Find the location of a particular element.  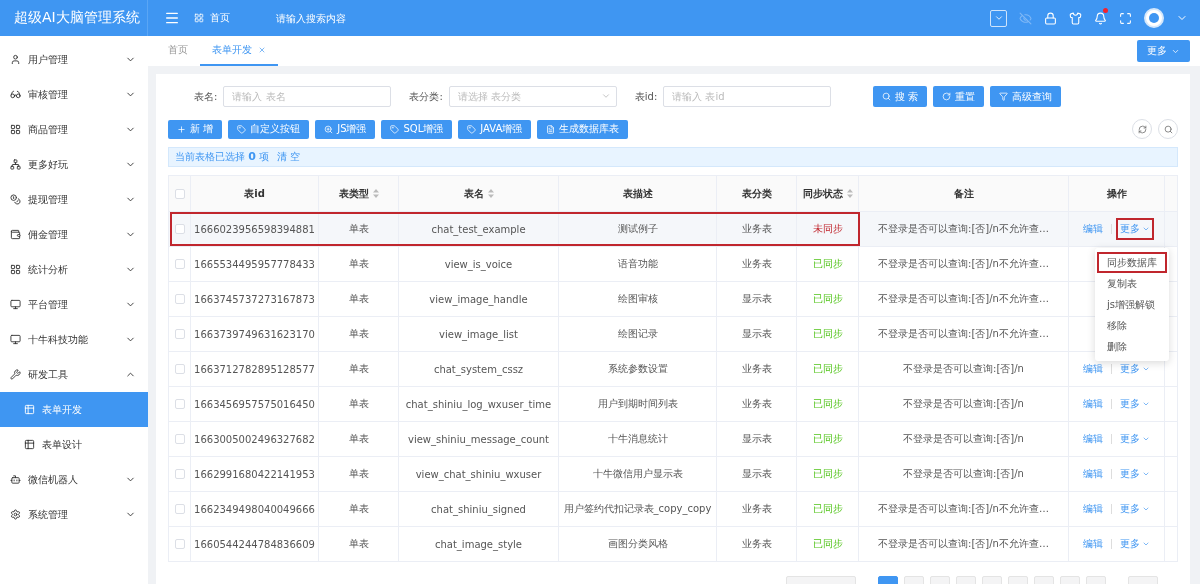

field-label: 表id: is located at coordinates (646, 96).